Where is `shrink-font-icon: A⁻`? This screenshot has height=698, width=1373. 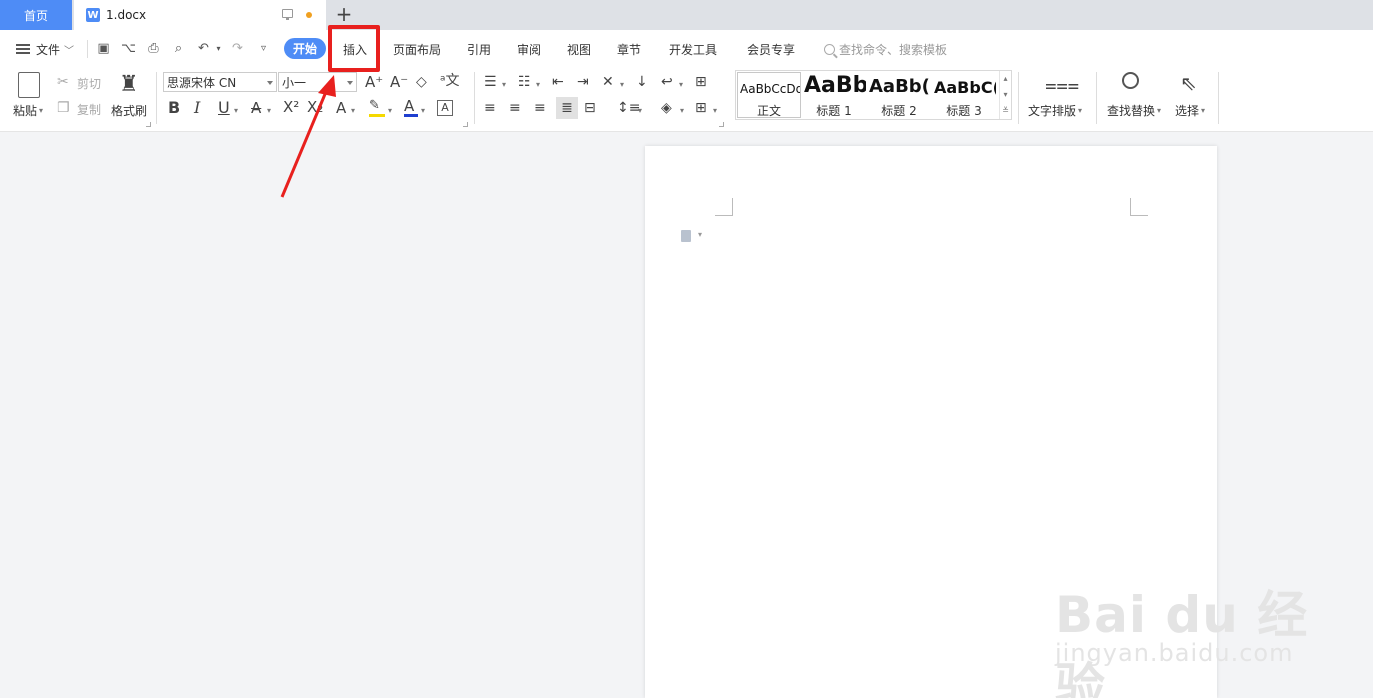 shrink-font-icon: A⁻ is located at coordinates (399, 82).